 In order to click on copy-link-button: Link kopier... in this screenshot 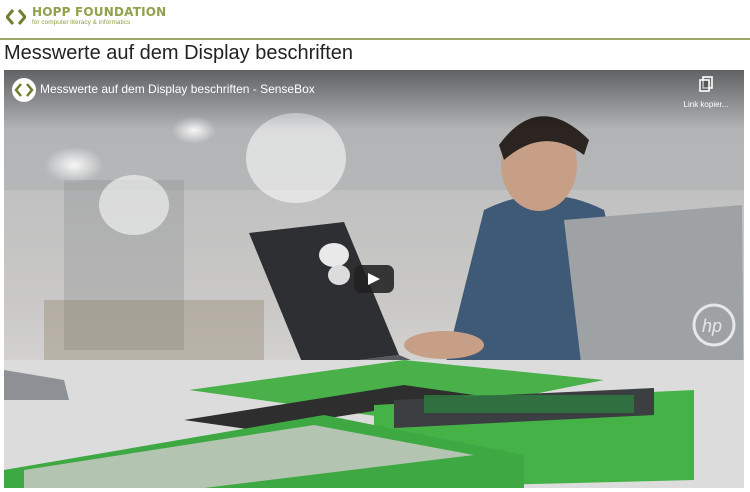, I will do `click(706, 92)`.